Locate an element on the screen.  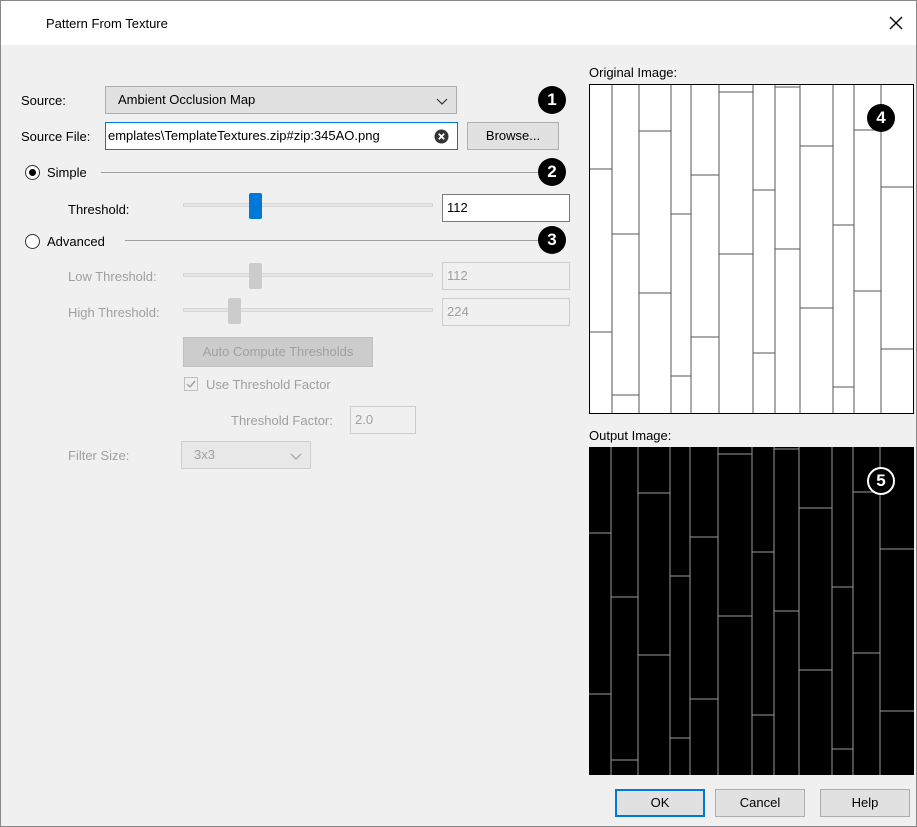
high-threshold-input: 224 is located at coordinates (506, 312).